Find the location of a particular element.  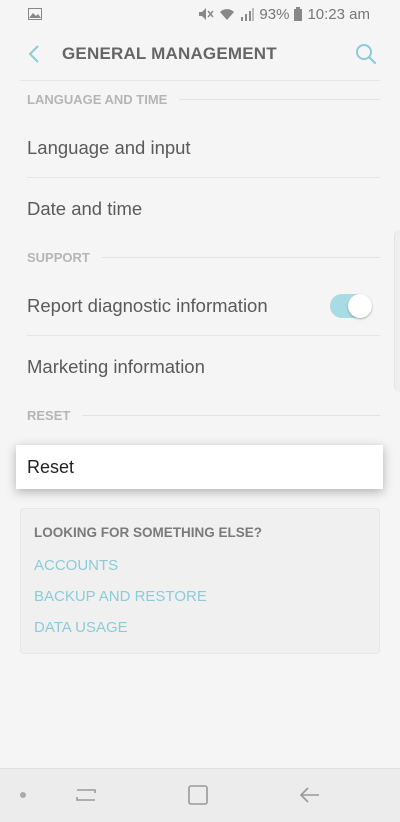

toggle-knob is located at coordinates (360, 305).